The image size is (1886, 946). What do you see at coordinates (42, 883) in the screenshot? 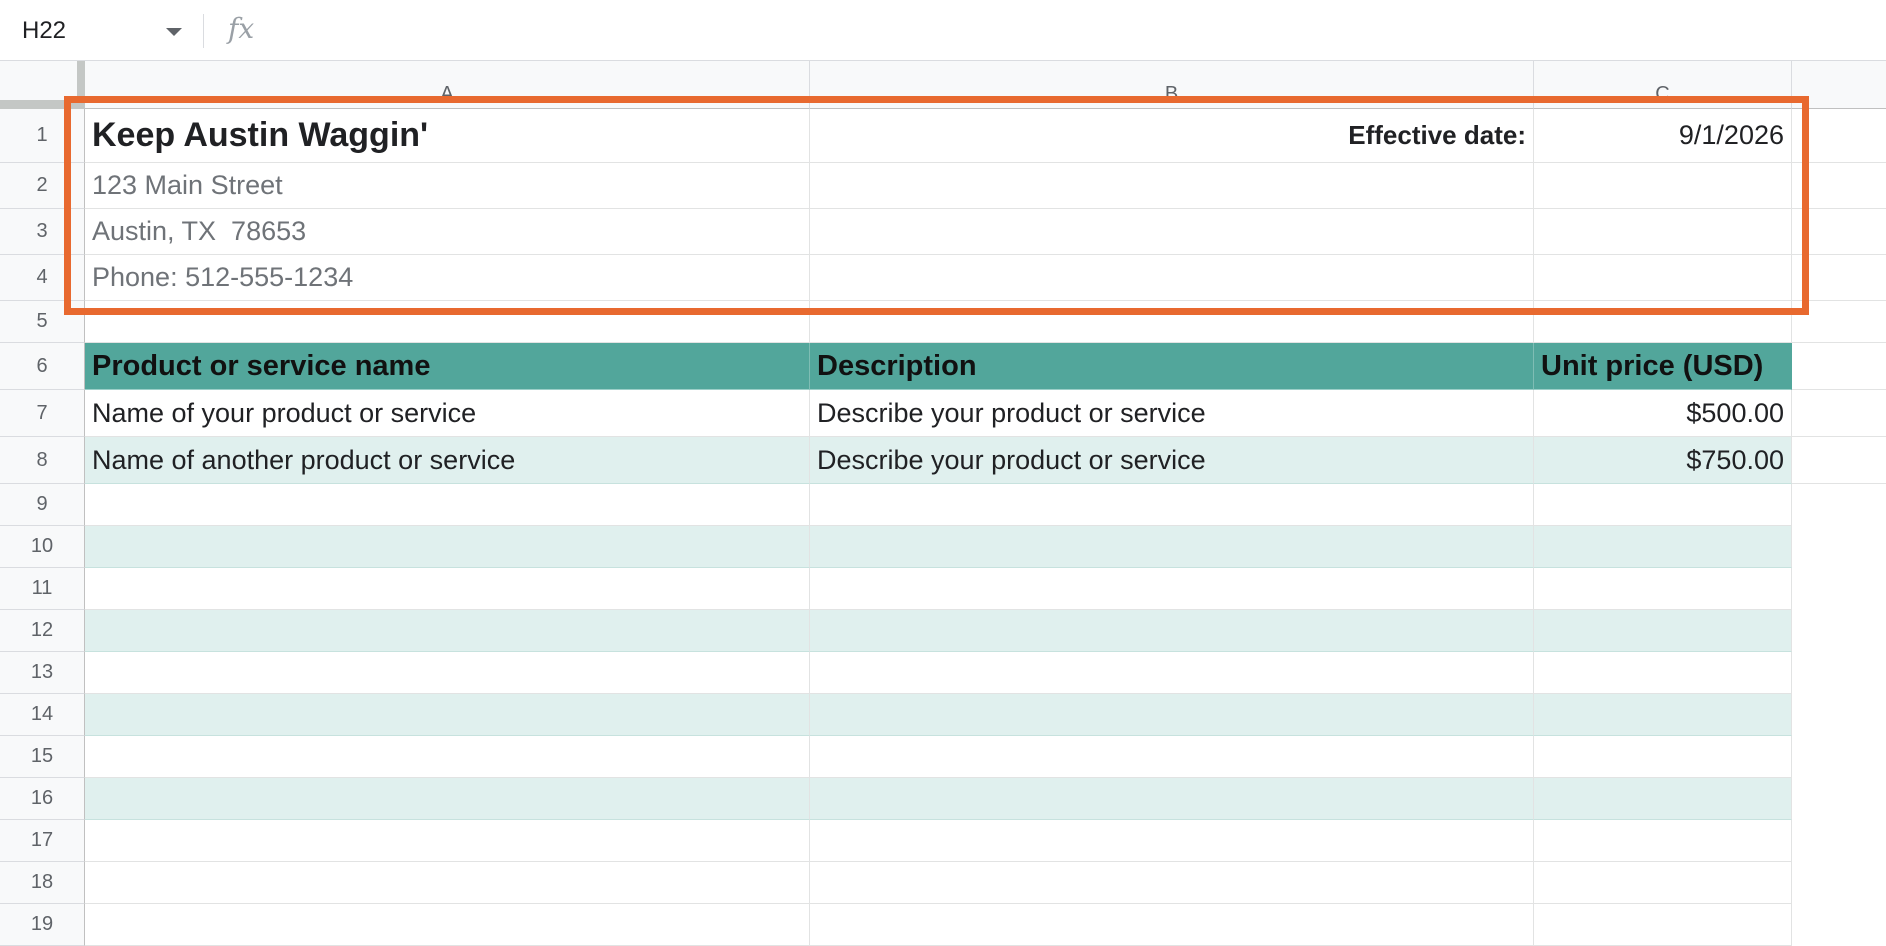
I see `row-header-18: 18` at bounding box center [42, 883].